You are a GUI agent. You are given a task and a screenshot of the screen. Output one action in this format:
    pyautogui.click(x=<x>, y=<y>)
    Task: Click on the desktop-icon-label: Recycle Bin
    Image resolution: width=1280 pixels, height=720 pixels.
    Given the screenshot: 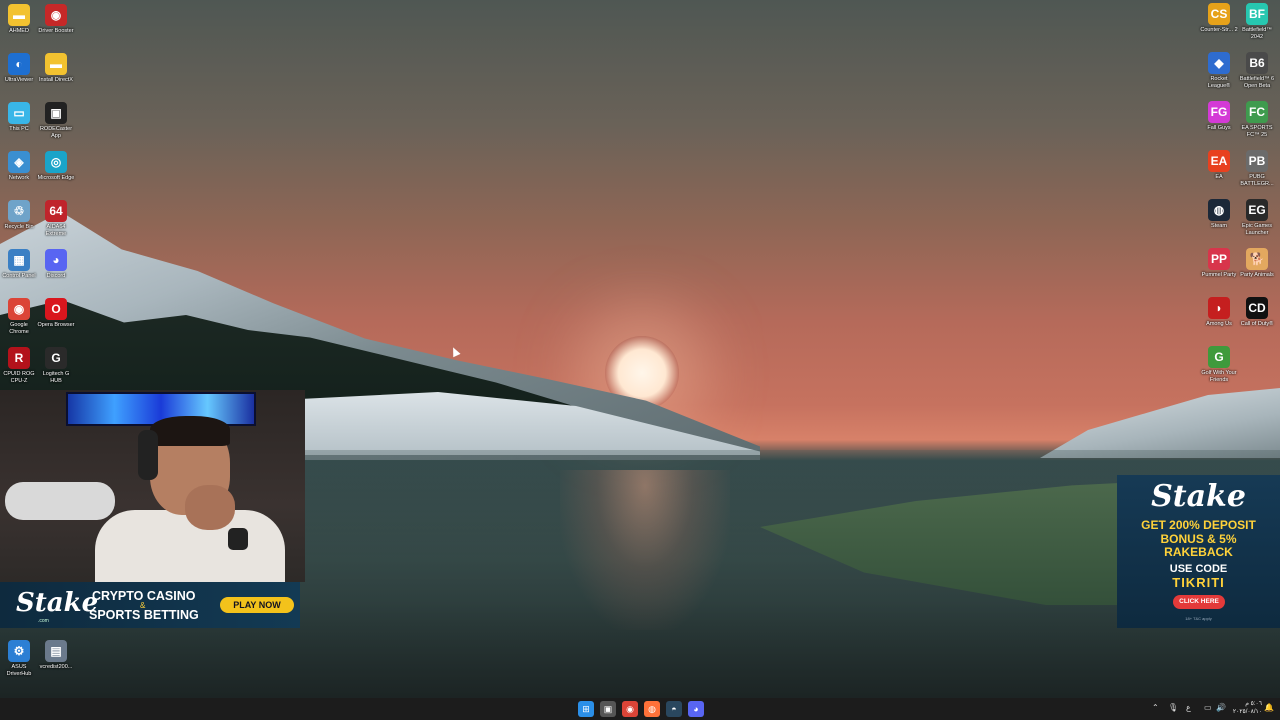 What is the action you would take?
    pyautogui.click(x=19, y=227)
    